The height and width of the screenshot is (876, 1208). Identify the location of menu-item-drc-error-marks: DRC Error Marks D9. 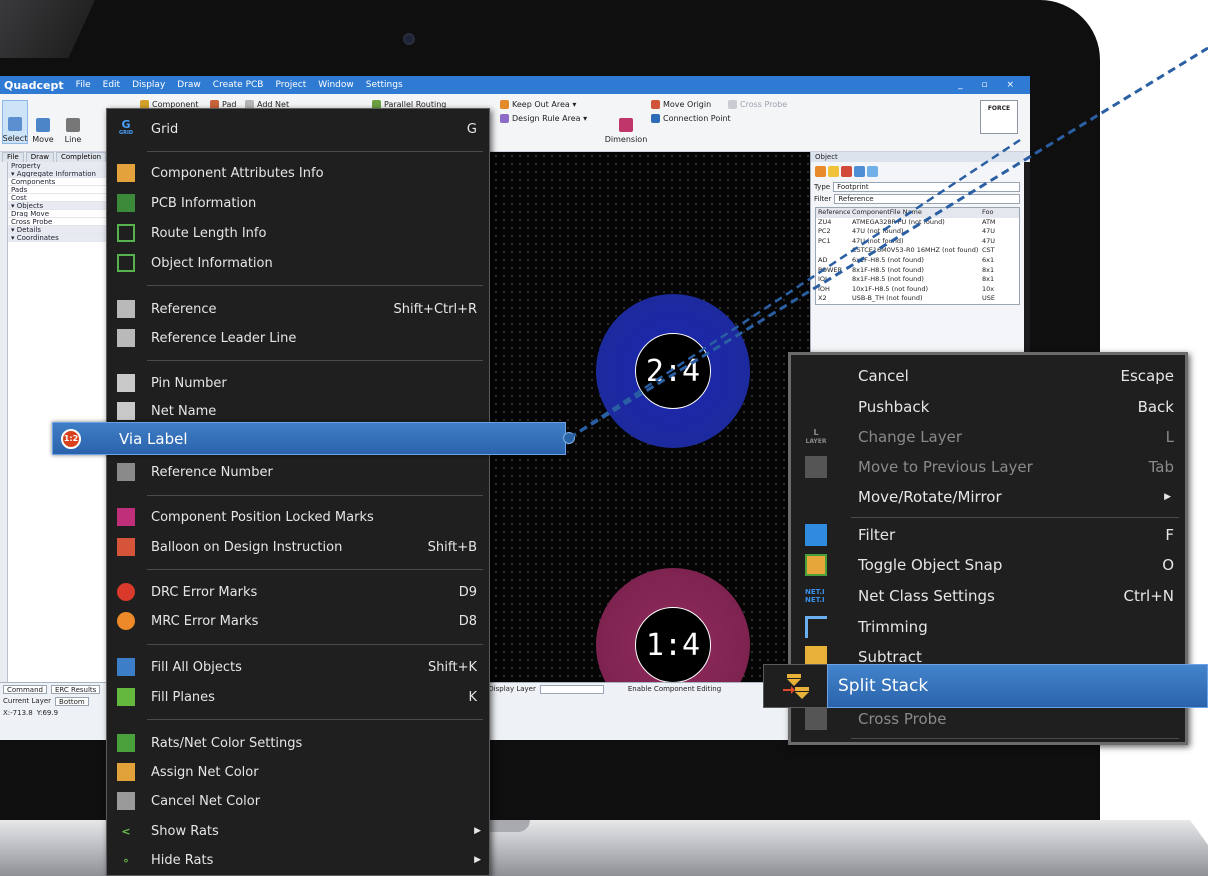
(298, 592).